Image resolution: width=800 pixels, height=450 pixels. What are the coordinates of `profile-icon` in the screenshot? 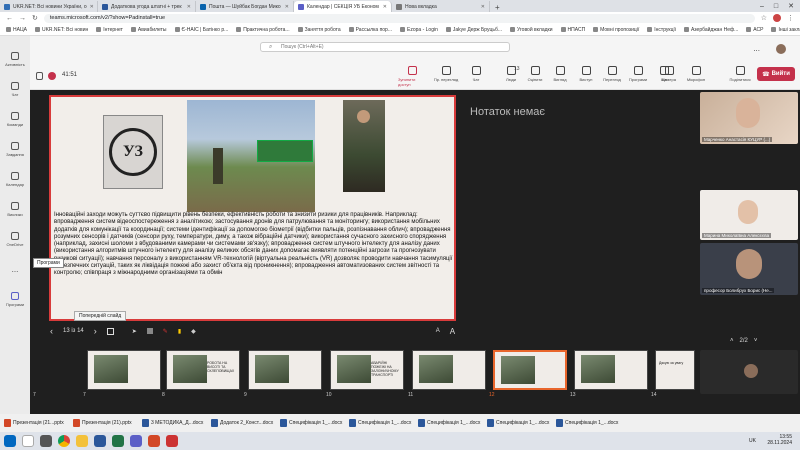 It's located at (777, 18).